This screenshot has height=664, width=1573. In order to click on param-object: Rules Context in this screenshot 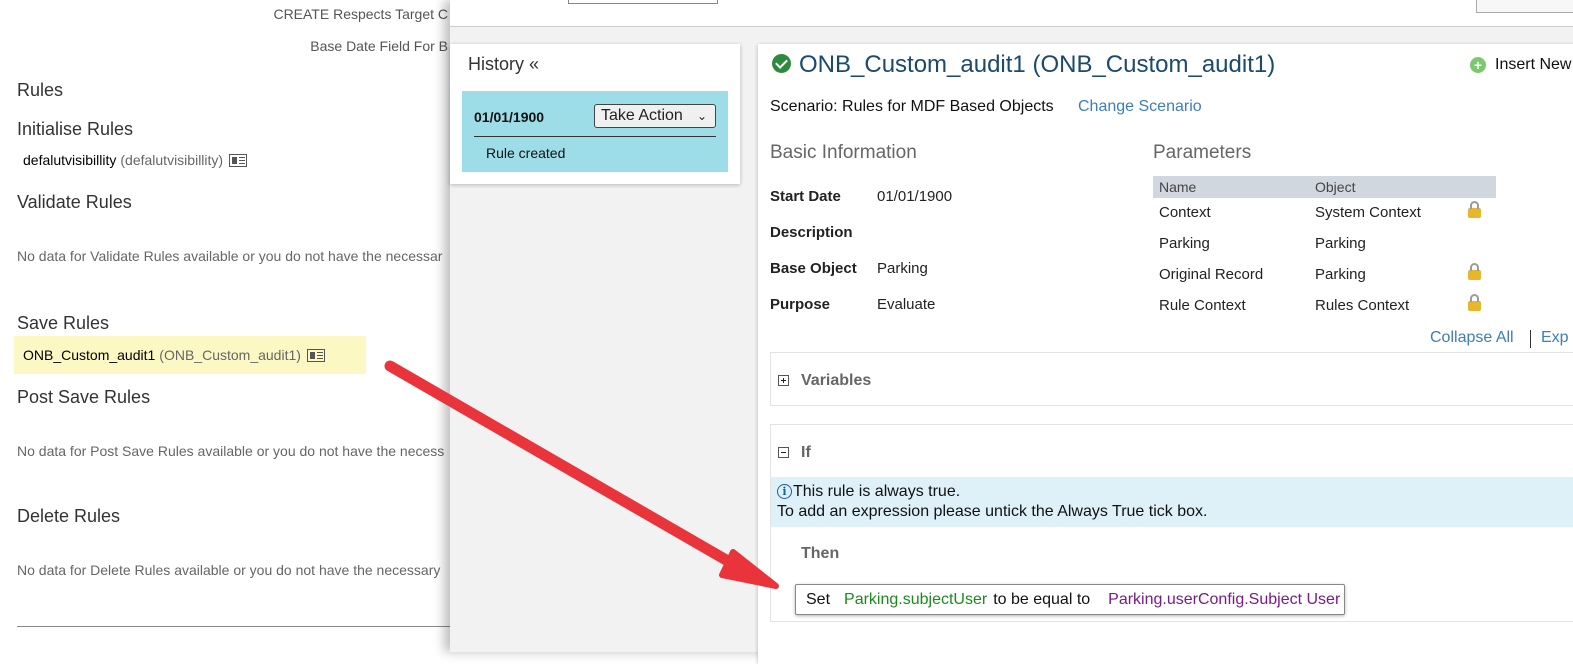, I will do `click(1362, 305)`.